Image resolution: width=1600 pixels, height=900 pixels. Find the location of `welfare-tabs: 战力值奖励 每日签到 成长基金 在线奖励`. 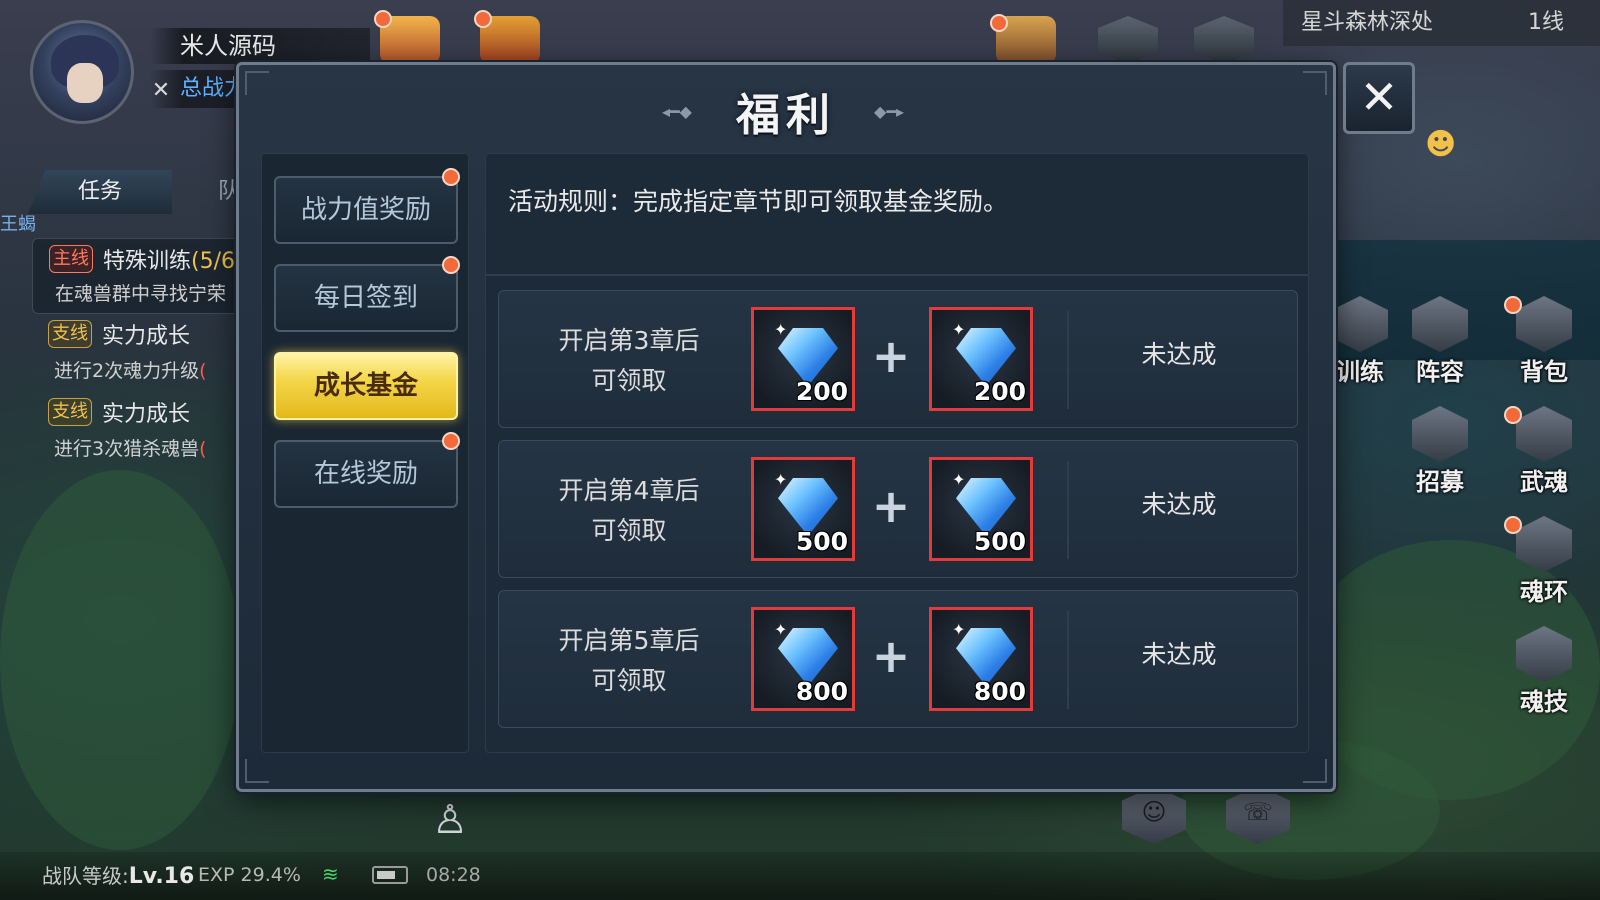

welfare-tabs: 战力值奖励 每日签到 成长基金 在线奖励 is located at coordinates (365, 453).